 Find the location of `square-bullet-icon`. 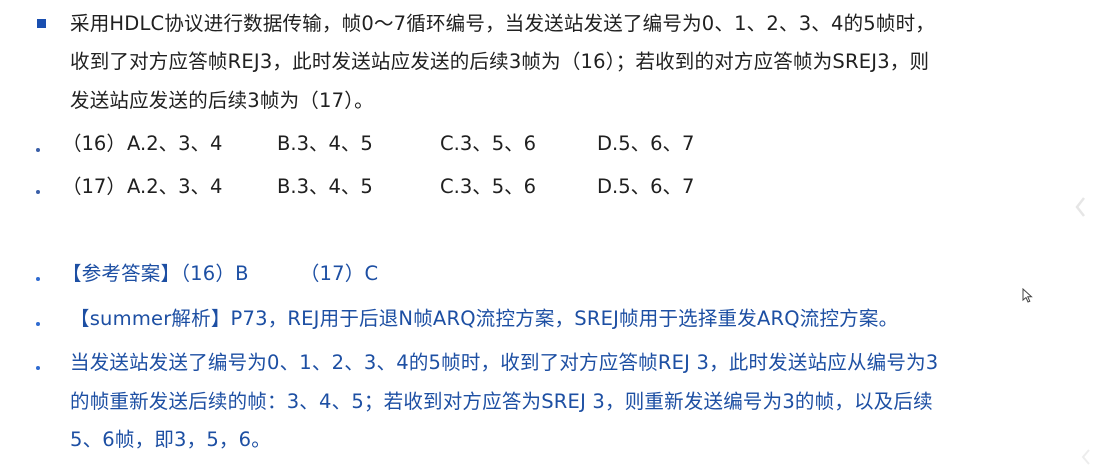

square-bullet-icon is located at coordinates (41, 23).